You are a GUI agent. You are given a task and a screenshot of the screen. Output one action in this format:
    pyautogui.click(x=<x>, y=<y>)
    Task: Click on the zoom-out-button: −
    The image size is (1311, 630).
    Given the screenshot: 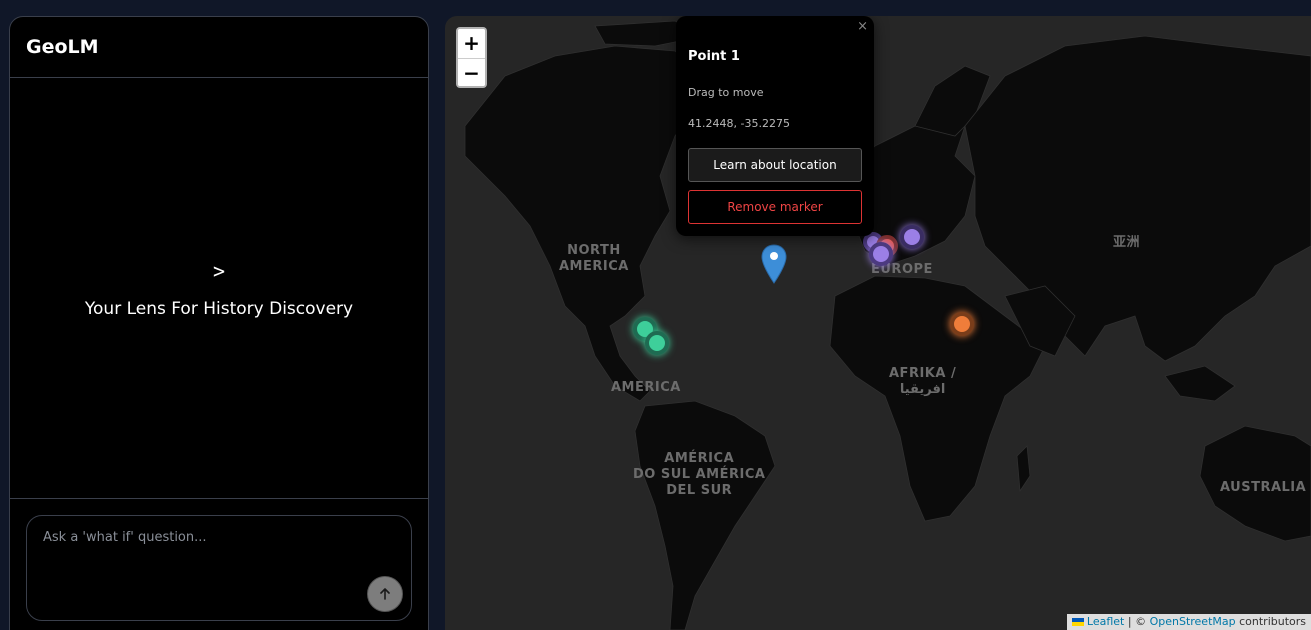 What is the action you would take?
    pyautogui.click(x=471, y=72)
    